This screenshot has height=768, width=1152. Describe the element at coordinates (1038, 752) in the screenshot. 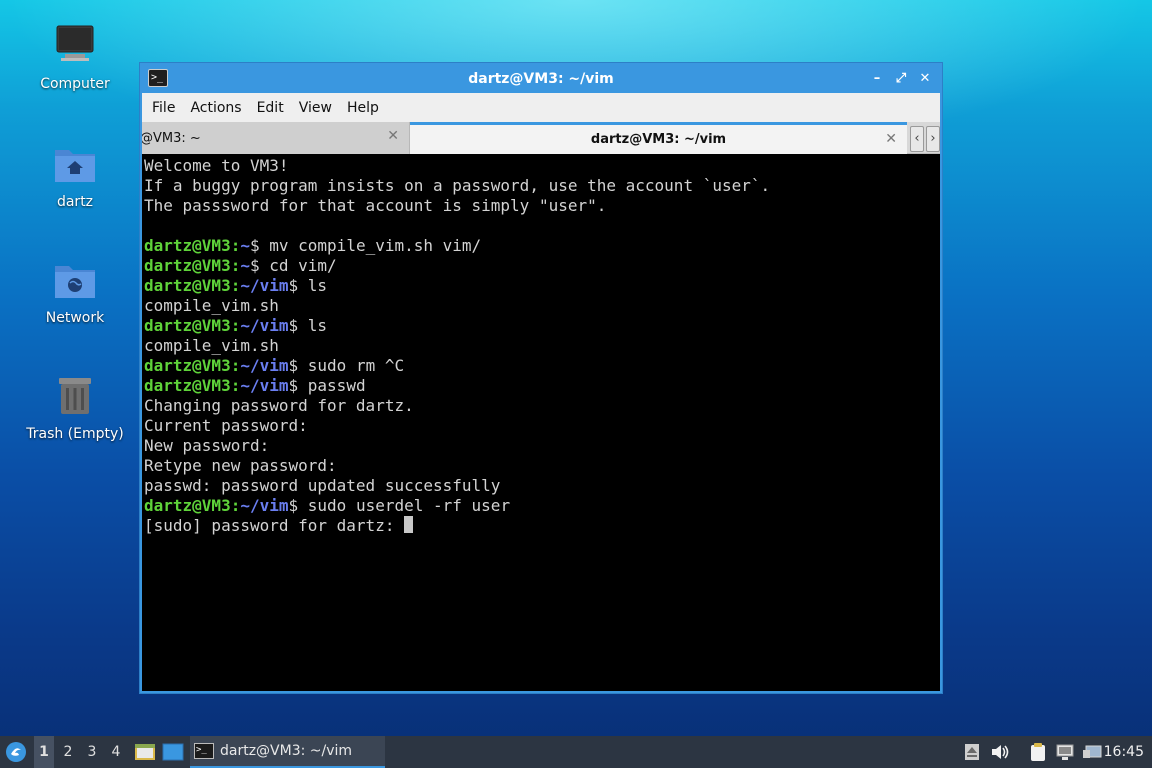

I see `clipboard-icon` at that location.